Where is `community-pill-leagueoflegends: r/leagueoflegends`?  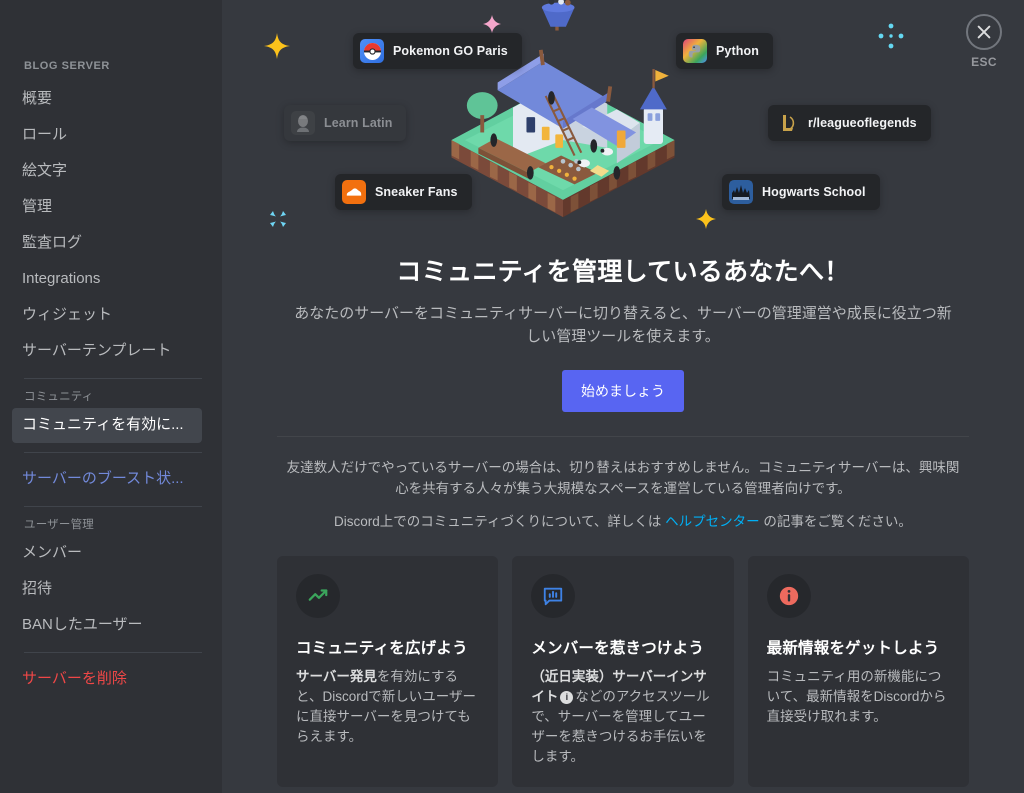
community-pill-leagueoflegends: r/leagueoflegends is located at coordinates (849, 123).